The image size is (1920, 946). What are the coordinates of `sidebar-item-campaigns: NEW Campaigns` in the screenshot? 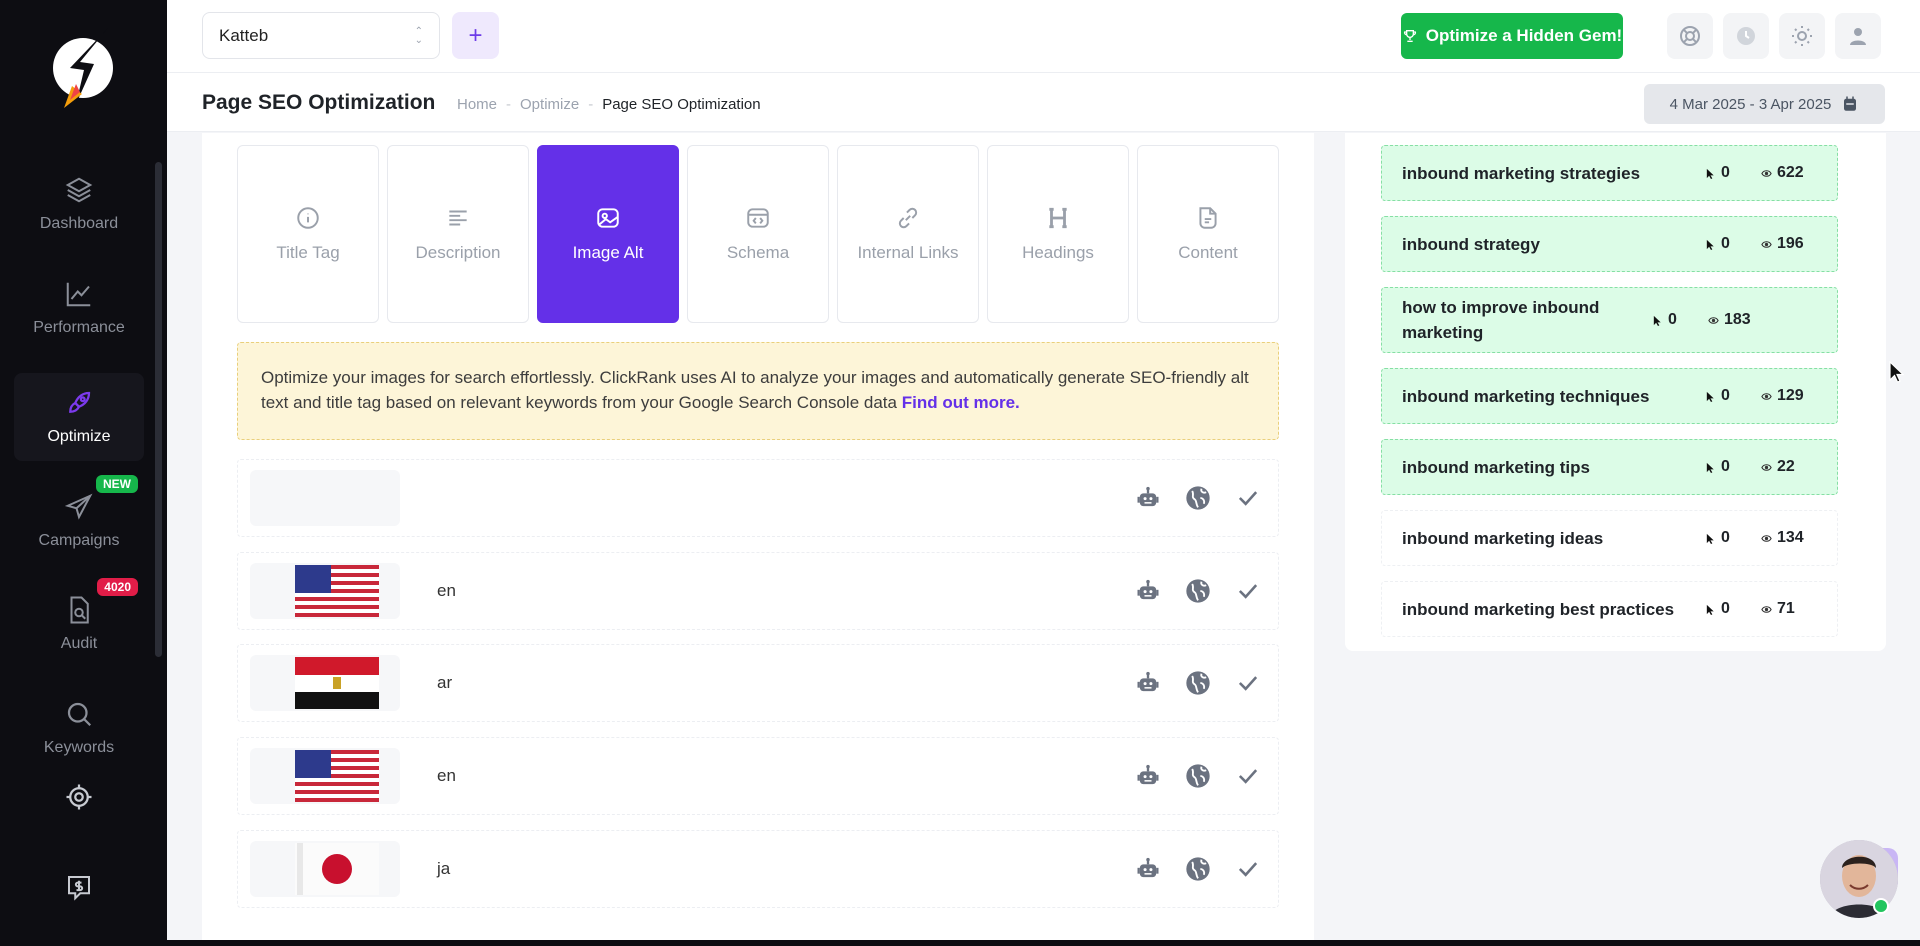 It's located at (79, 520).